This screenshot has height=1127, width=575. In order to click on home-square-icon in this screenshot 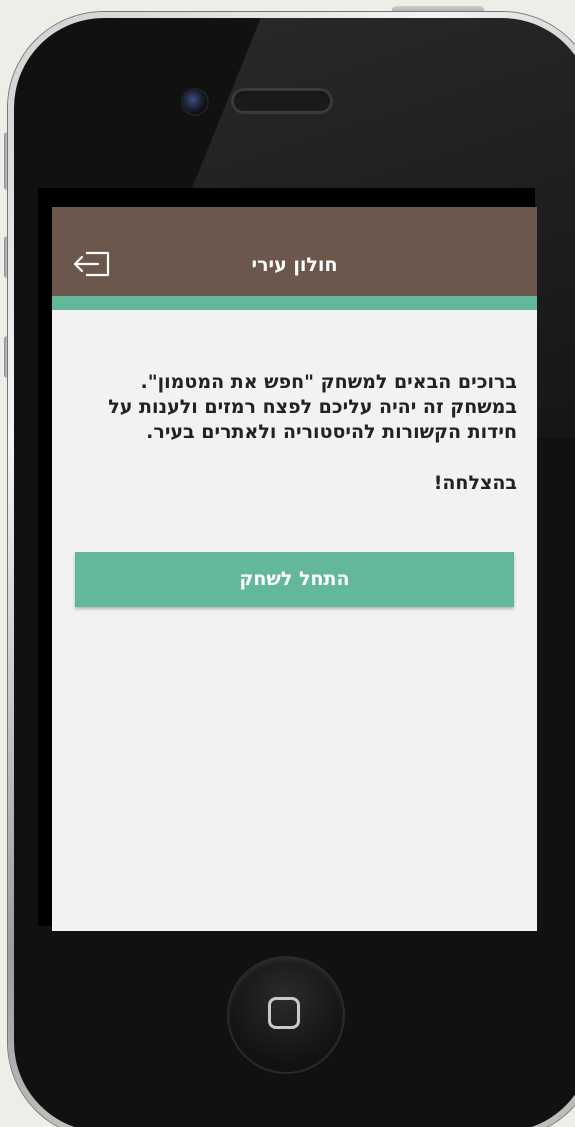, I will do `click(284, 1013)`.